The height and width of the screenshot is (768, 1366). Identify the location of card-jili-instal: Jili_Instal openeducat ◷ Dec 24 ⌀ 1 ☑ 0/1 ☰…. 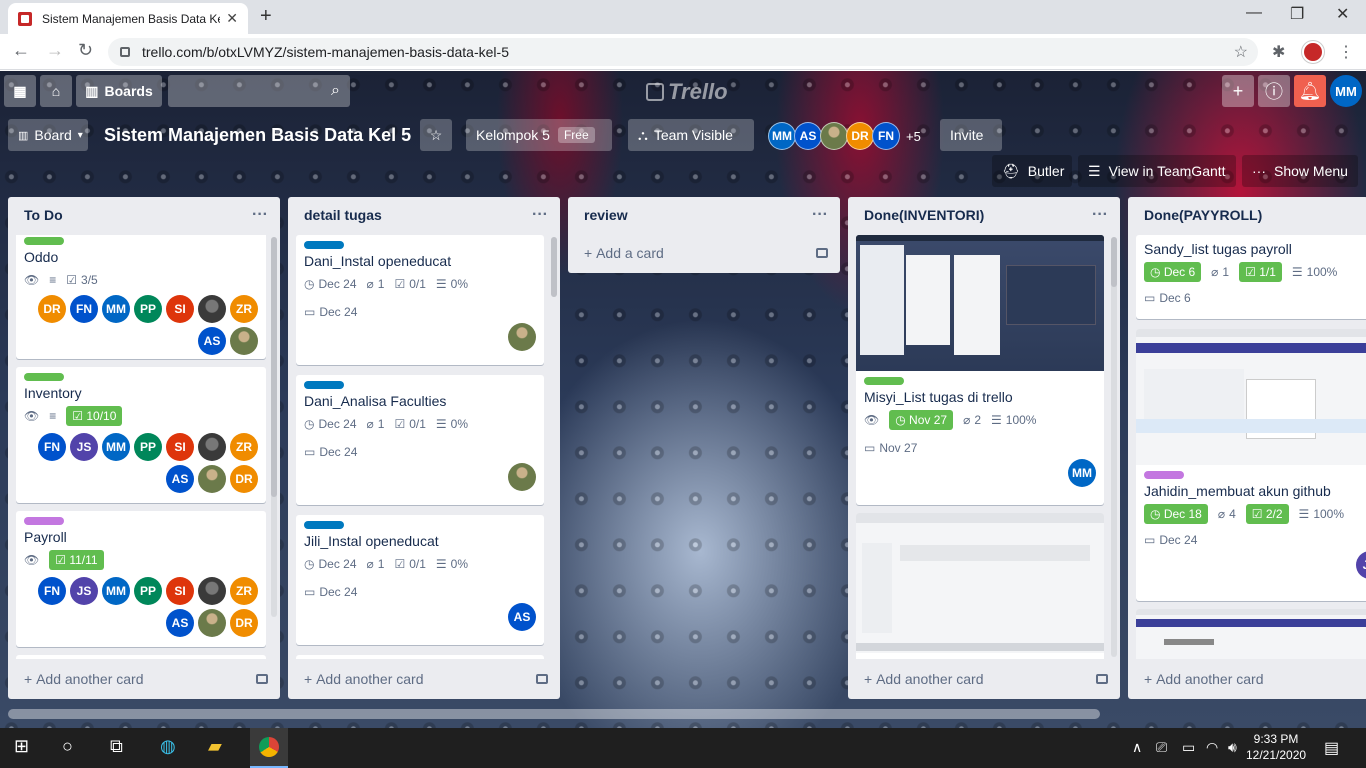
(420, 580).